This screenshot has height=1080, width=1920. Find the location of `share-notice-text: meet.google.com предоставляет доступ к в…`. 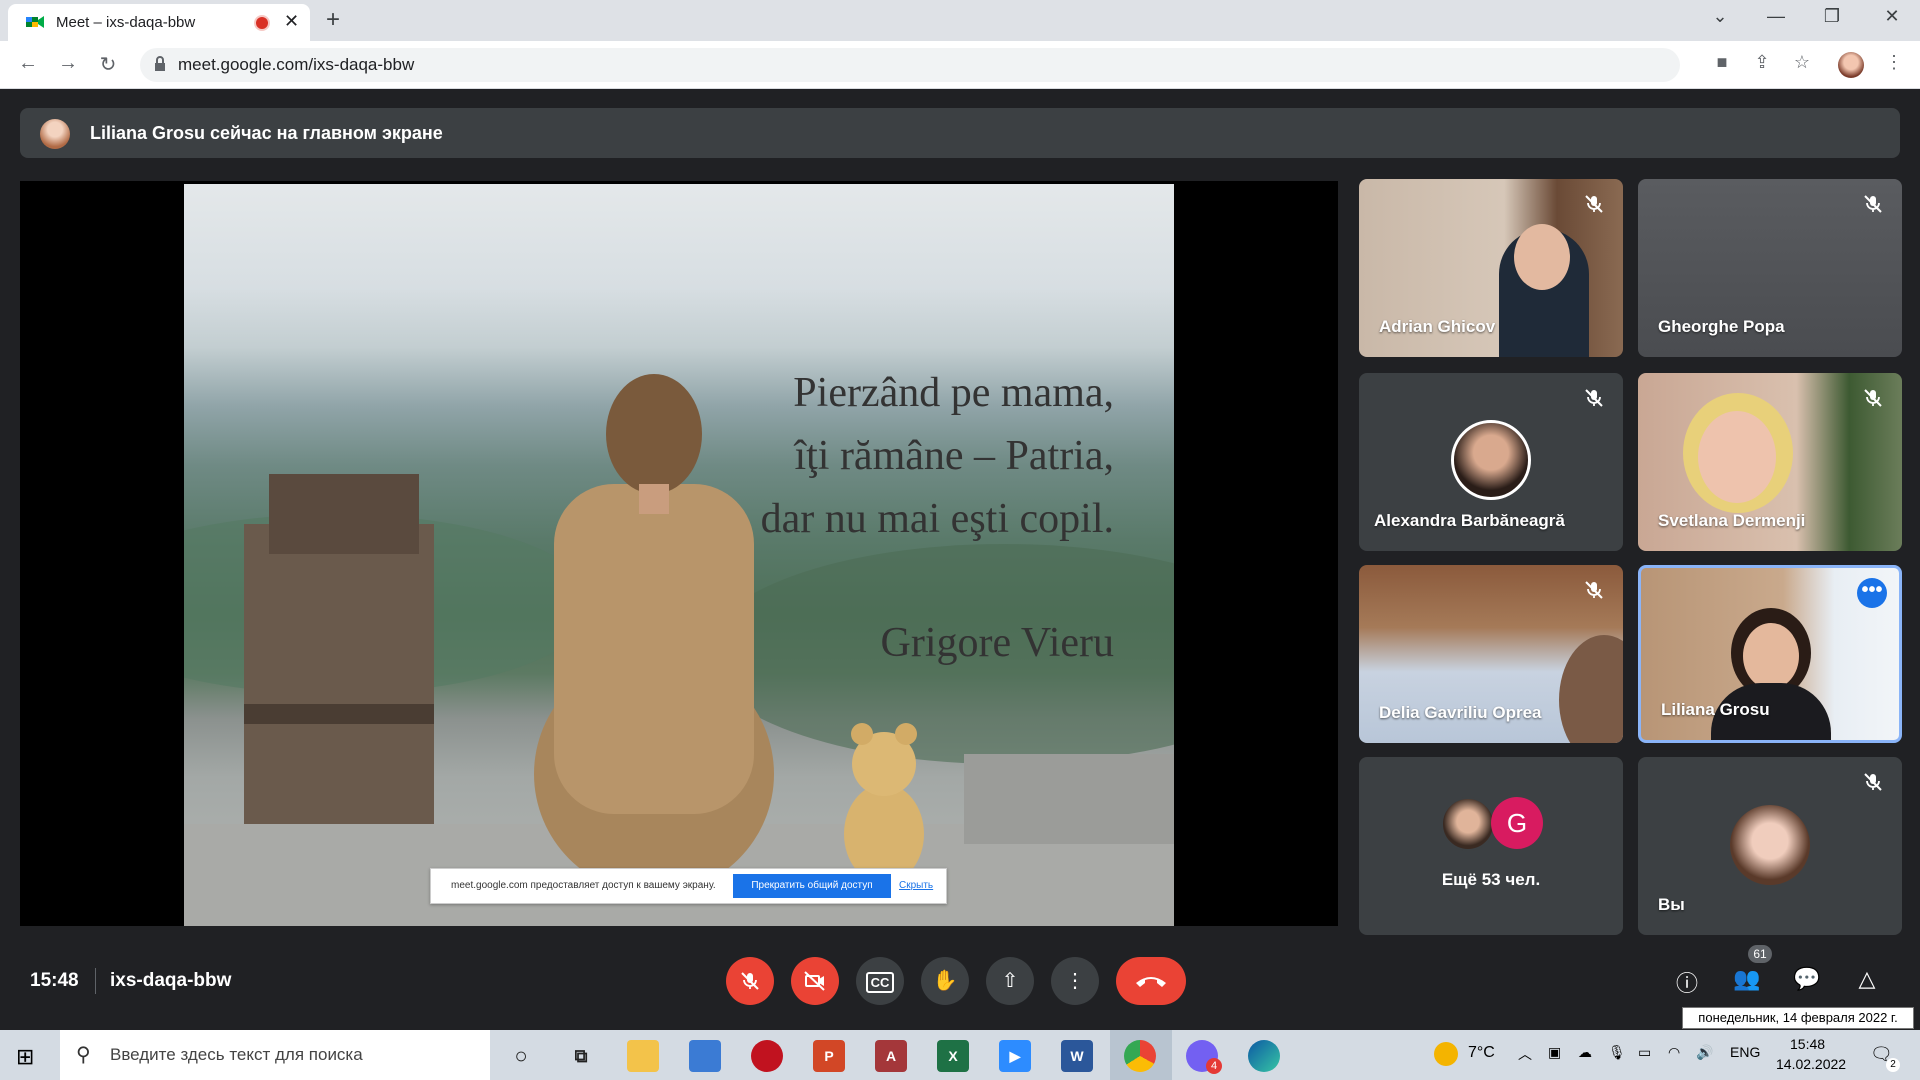

share-notice-text: meet.google.com предоставляет доступ к в… is located at coordinates (583, 885).